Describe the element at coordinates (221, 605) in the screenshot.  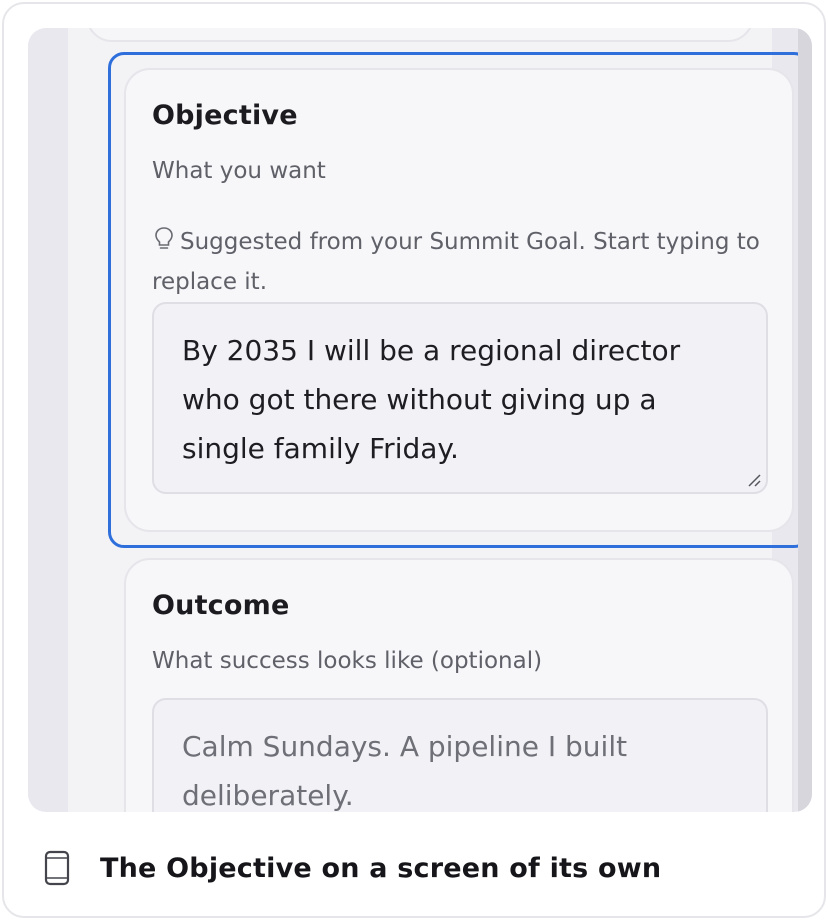
I see `outcome-title: Outcome` at that location.